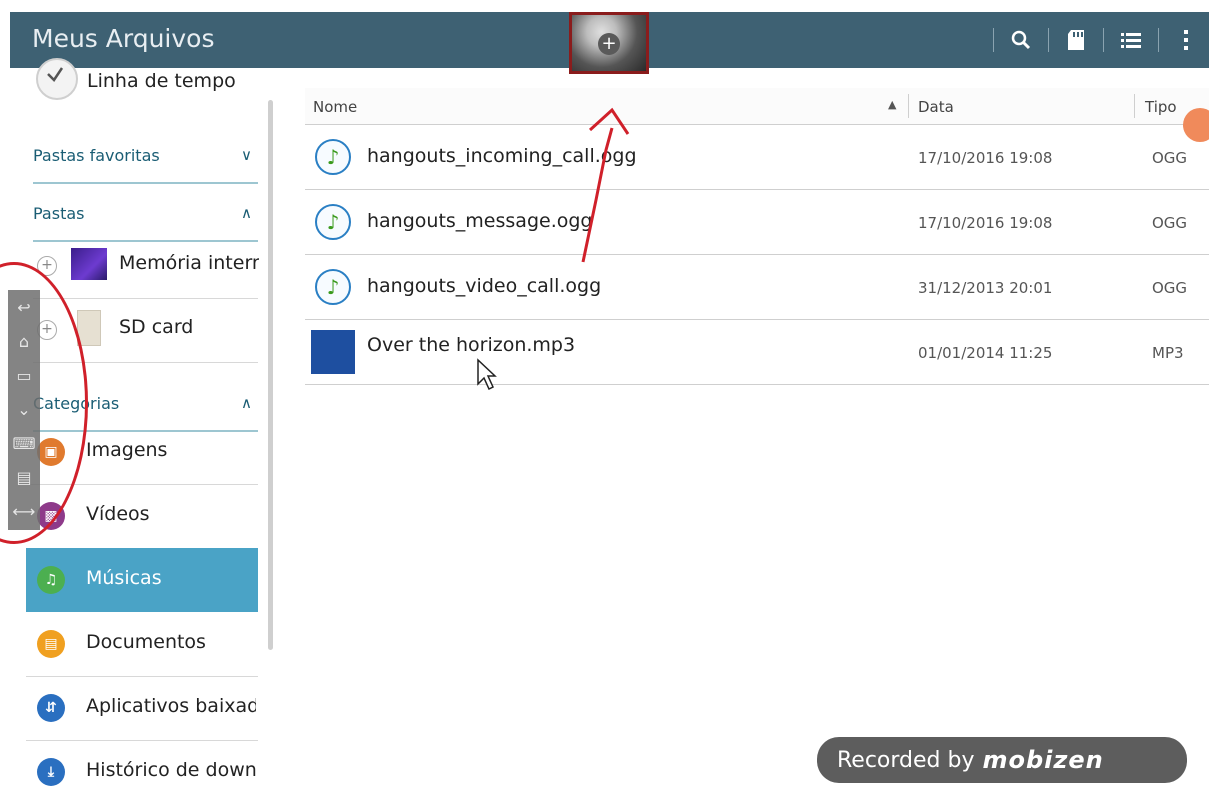 The width and height of the screenshot is (1209, 804). What do you see at coordinates (1094, 40) in the screenshot?
I see `action-bar-icons` at bounding box center [1094, 40].